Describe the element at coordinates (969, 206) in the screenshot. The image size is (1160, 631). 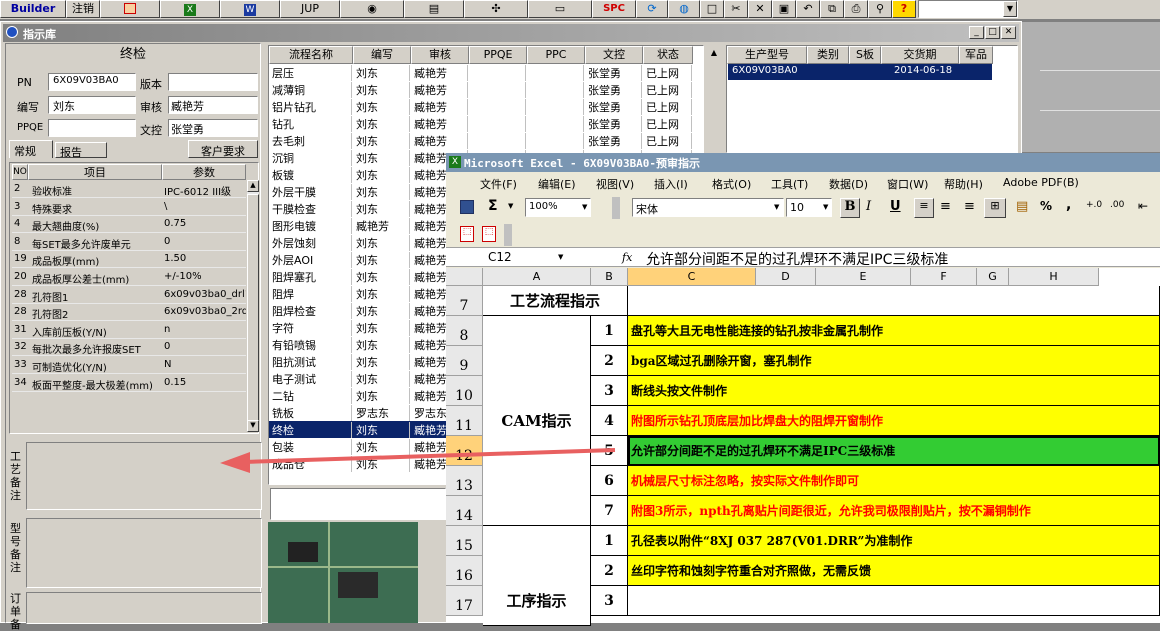
I see `align-right-button: ≡` at that location.